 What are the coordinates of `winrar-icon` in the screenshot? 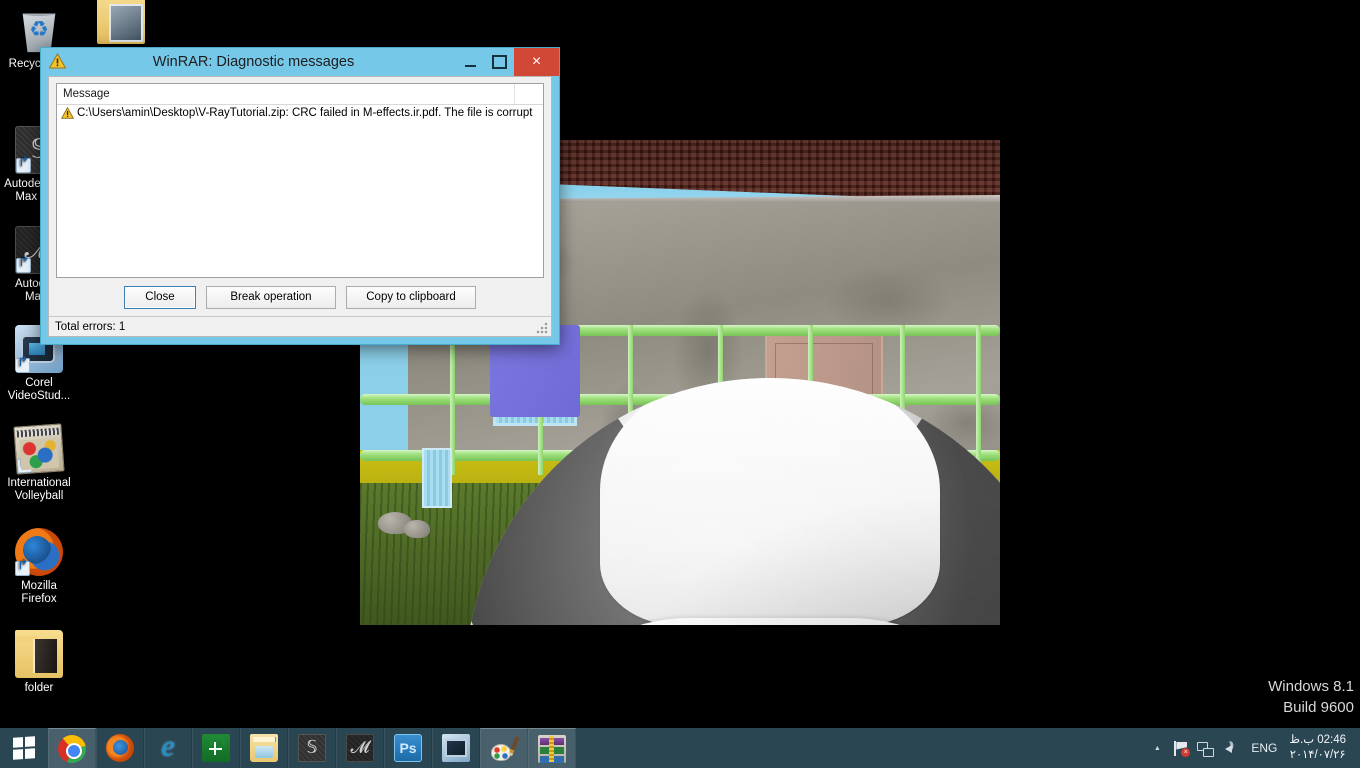 It's located at (552, 748).